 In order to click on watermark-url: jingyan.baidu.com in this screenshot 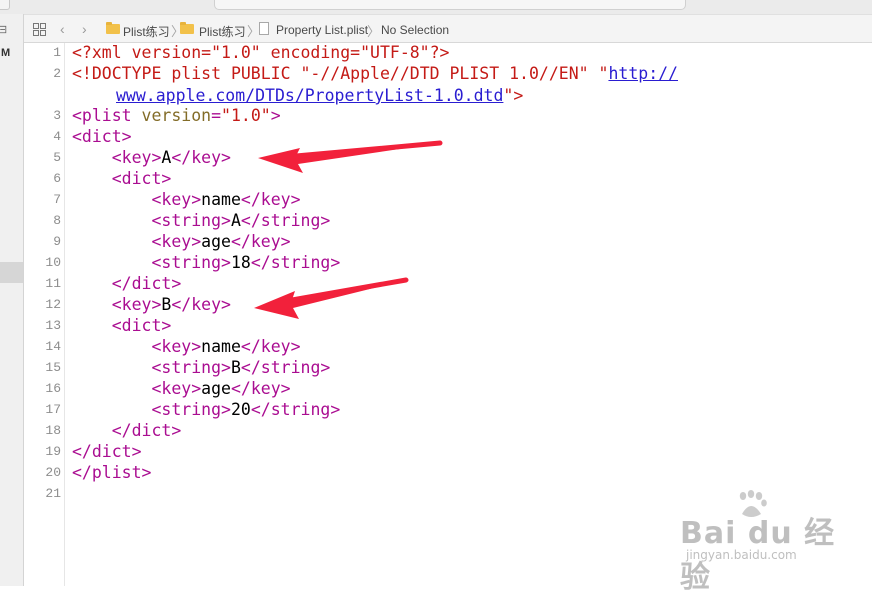, I will do `click(741, 555)`.